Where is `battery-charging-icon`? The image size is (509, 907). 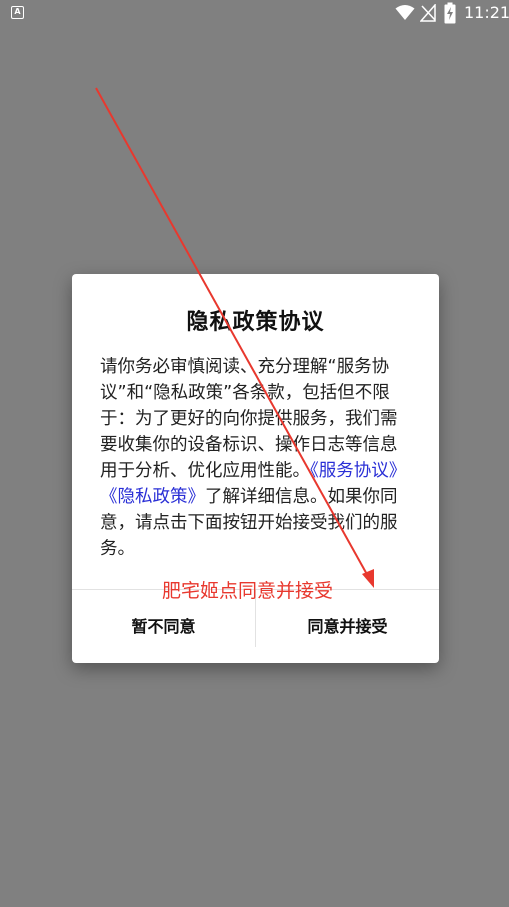 battery-charging-icon is located at coordinates (450, 13).